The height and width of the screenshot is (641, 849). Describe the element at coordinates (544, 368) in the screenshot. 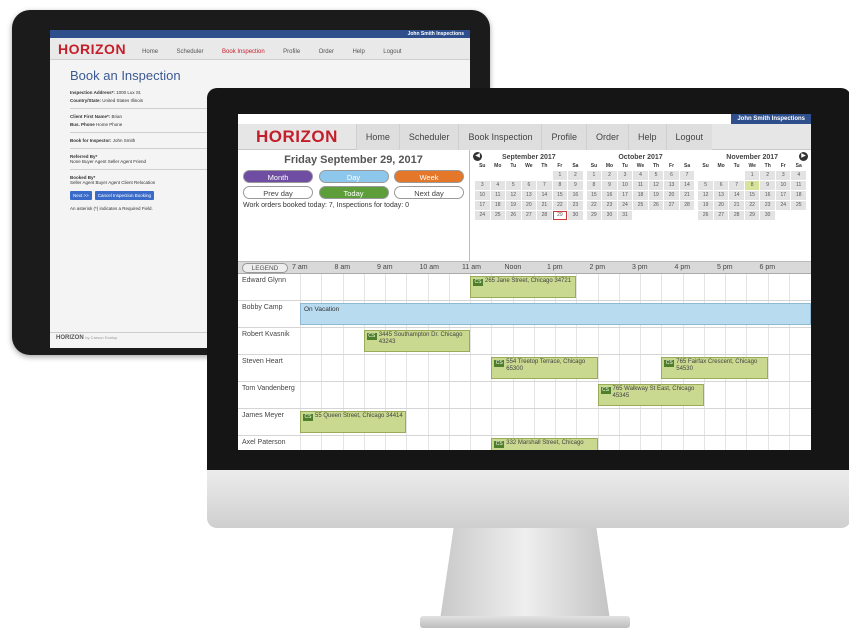

I see `appointment-block: CS 554 Treetop Terrace, Chicago 65300` at that location.